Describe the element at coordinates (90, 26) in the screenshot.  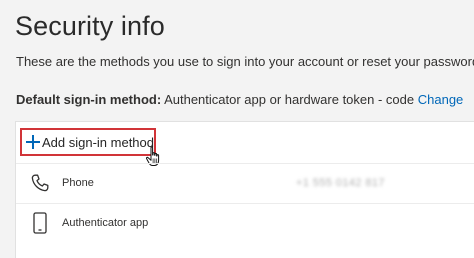
I see `page-title: Security info` at that location.